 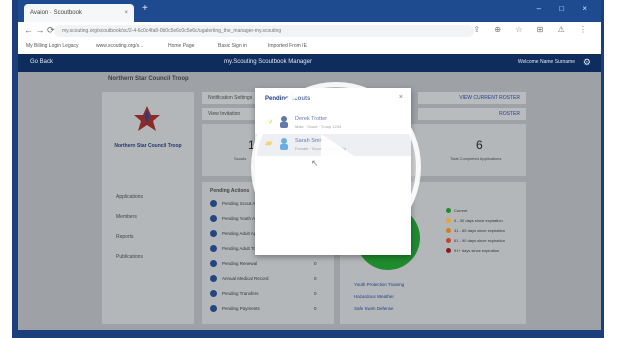 What do you see at coordinates (479, 240) in the screenshot?
I see `legend-label: 61 - 90 days since expiration` at bounding box center [479, 240].